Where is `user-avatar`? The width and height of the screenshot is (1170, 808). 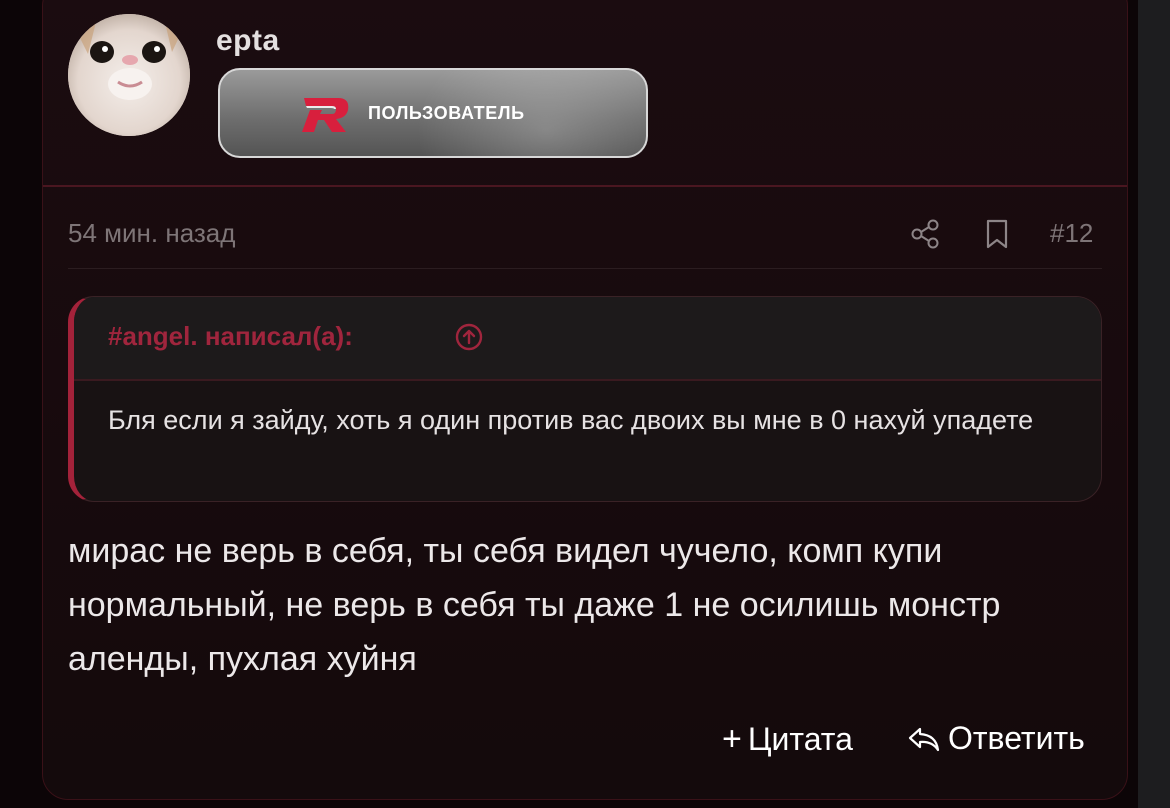 user-avatar is located at coordinates (129, 75).